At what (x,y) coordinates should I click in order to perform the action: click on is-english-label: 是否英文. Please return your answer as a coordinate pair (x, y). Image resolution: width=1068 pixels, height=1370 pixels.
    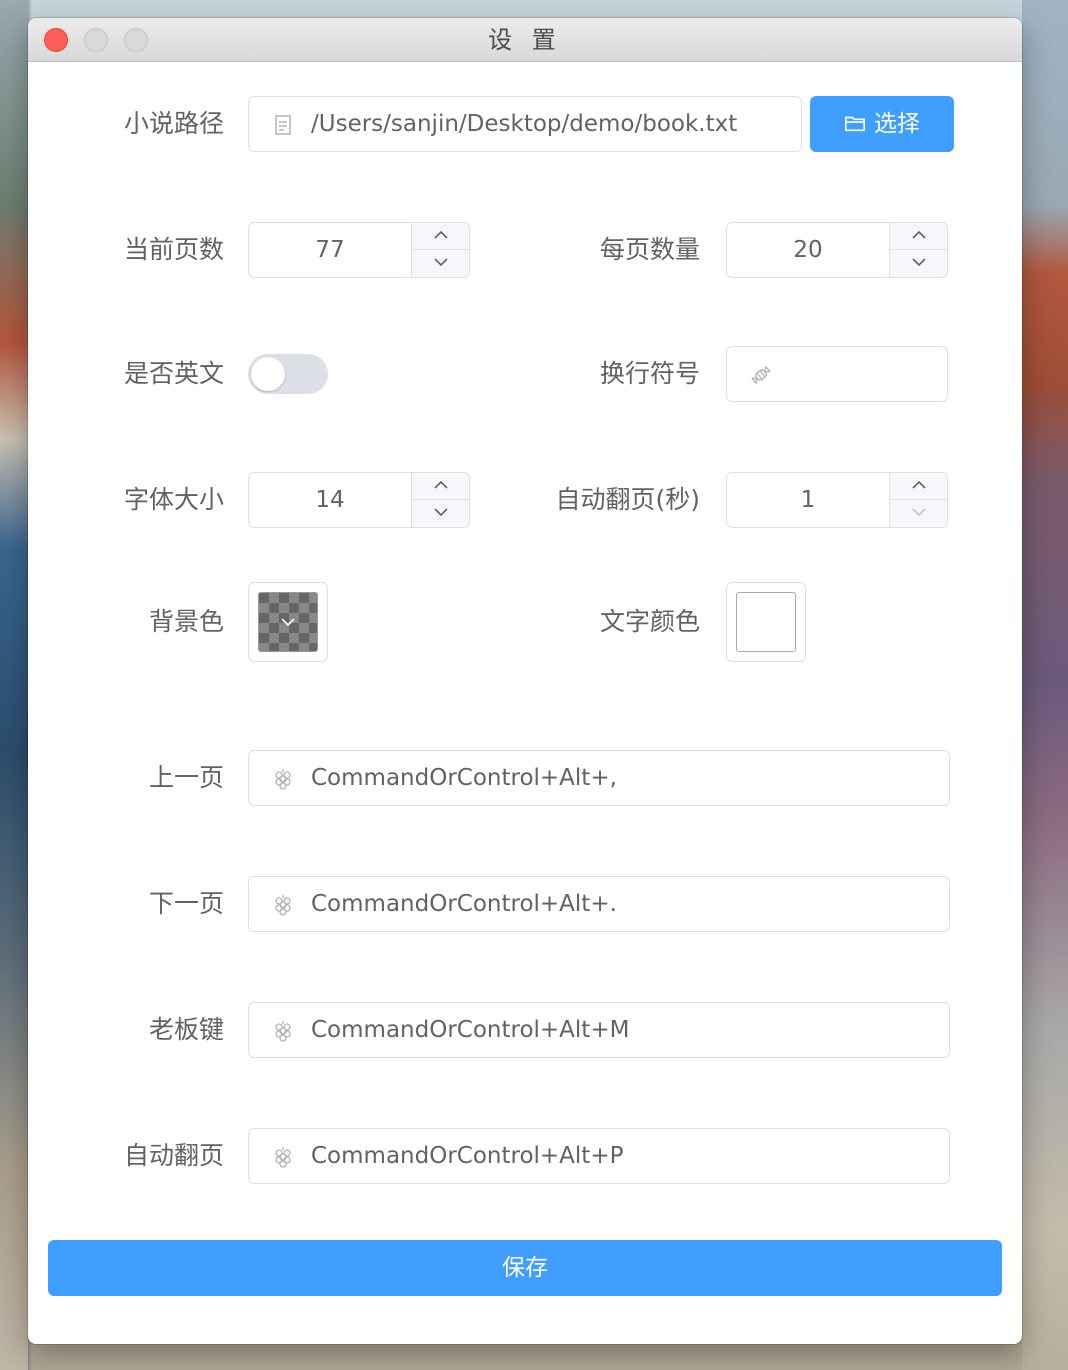
    Looking at the image, I should click on (173, 373).